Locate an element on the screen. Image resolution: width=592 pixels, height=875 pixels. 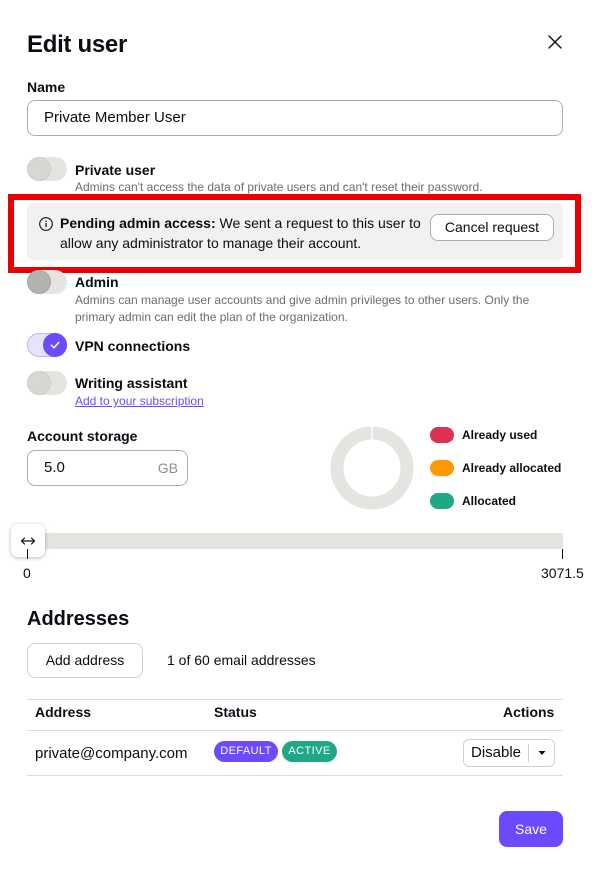
storage-slider-handle is located at coordinates (28, 540).